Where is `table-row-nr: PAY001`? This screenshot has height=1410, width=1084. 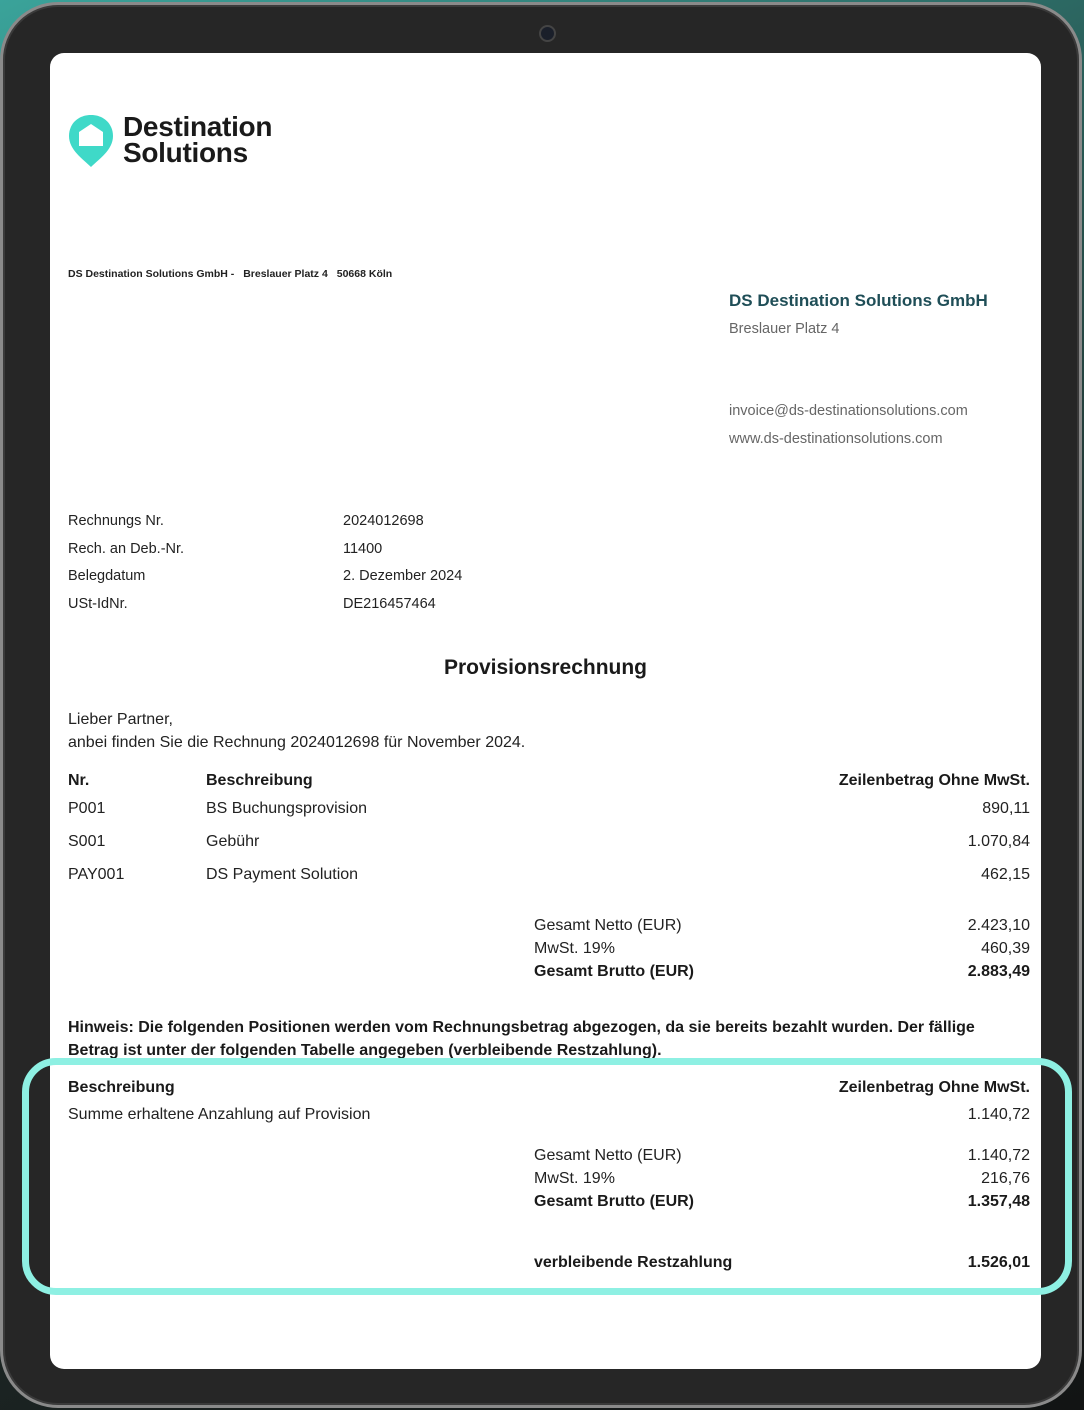 table-row-nr: PAY001 is located at coordinates (96, 874).